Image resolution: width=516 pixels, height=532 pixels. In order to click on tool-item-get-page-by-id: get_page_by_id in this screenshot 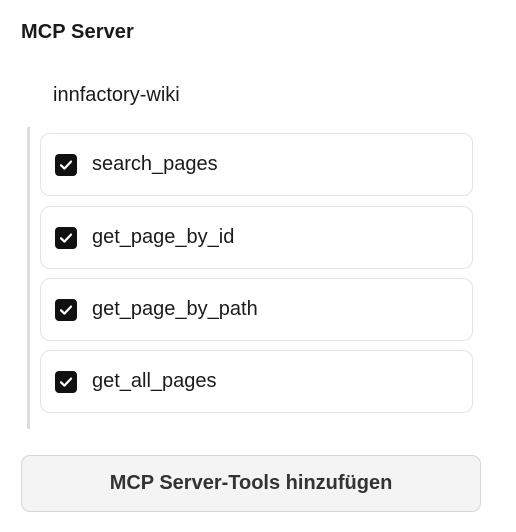, I will do `click(256, 237)`.